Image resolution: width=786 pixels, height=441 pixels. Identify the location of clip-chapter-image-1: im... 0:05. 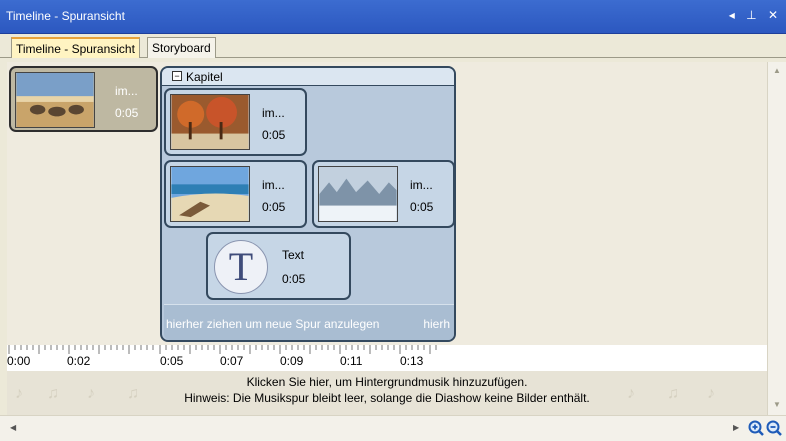
(235, 122).